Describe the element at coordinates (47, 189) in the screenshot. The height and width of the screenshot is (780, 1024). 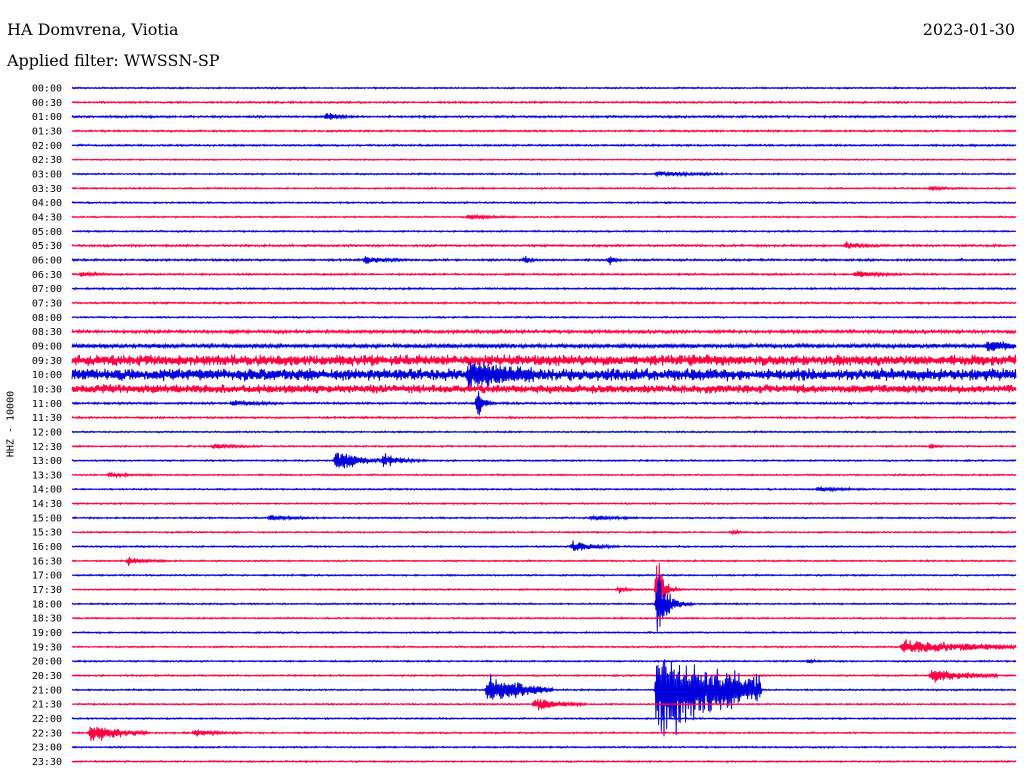
I see `row-time-label: 03:30` at that location.